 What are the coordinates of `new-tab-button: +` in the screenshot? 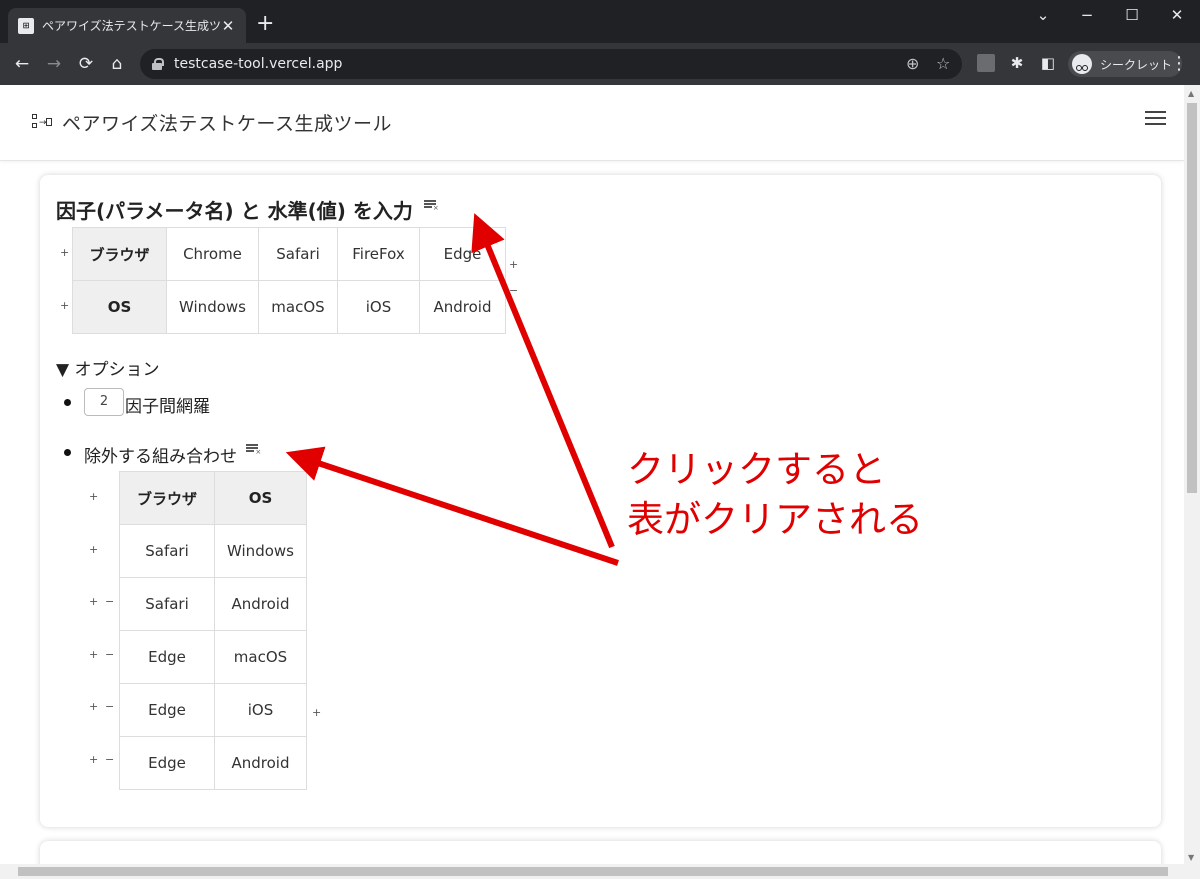 It's located at (265, 24).